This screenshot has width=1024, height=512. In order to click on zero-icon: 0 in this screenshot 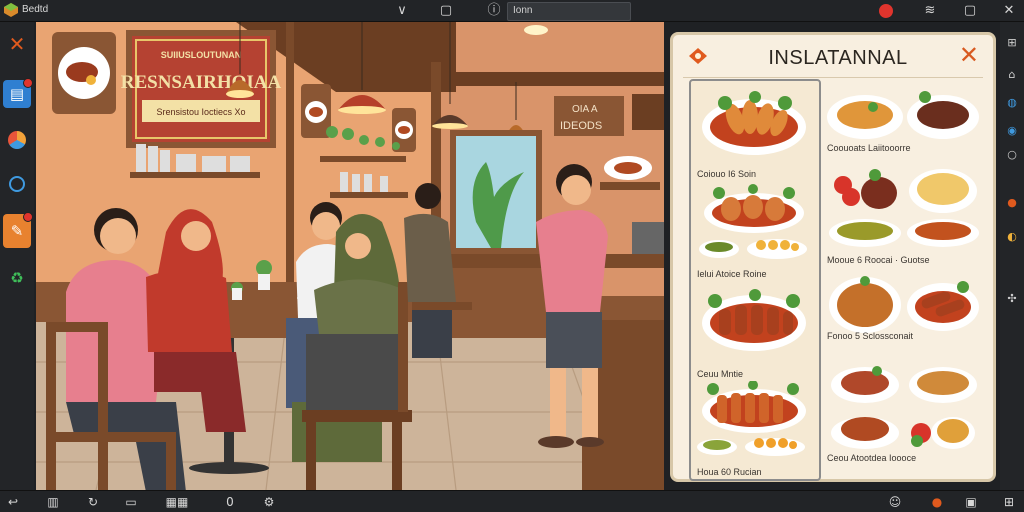, I will do `click(230, 502)`.